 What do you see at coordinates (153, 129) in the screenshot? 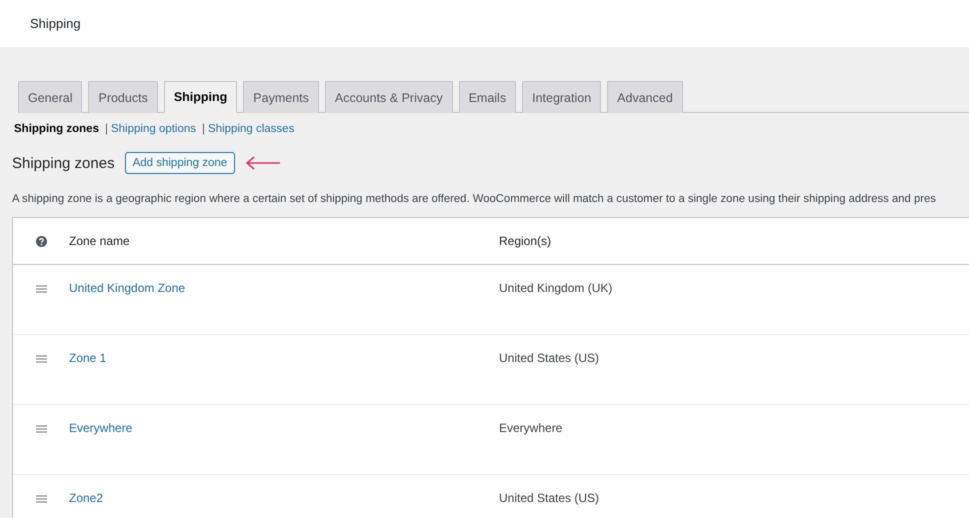
I see `subsection-link: Shipping options` at bounding box center [153, 129].